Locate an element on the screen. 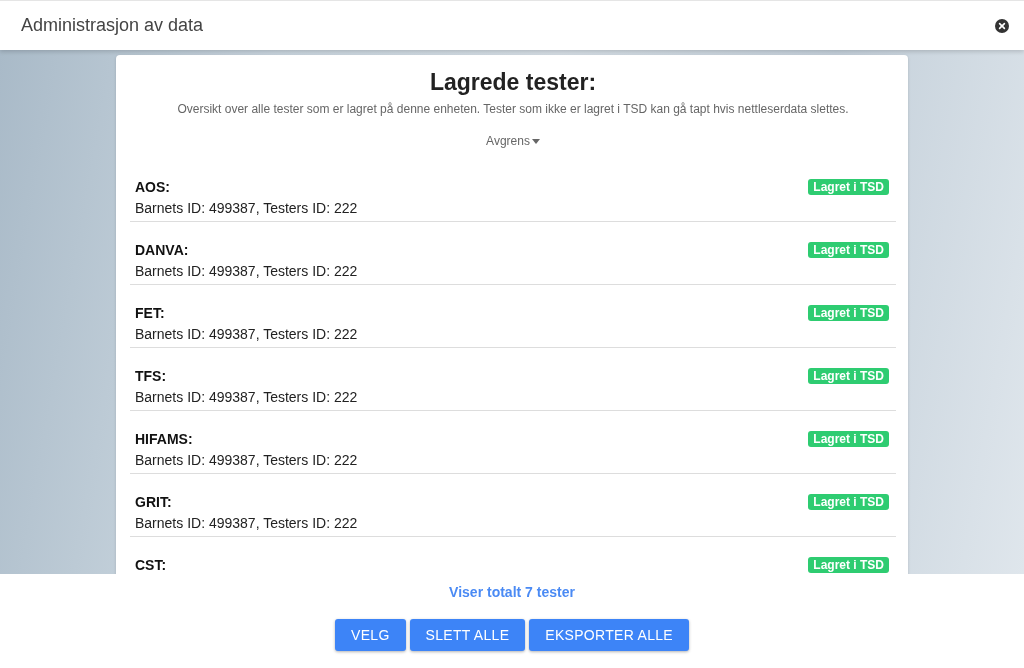  caret-down-icon is located at coordinates (535, 141).